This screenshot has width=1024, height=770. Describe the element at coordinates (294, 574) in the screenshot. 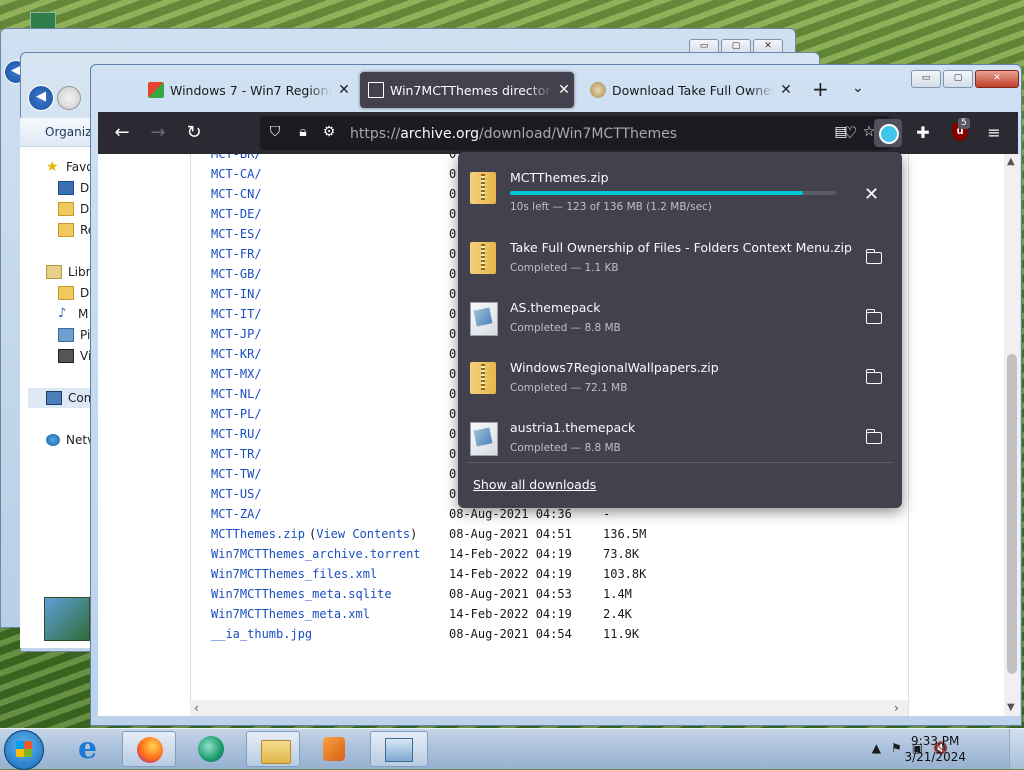

I see `file-link: Win7MCTThemes_files.xml` at that location.